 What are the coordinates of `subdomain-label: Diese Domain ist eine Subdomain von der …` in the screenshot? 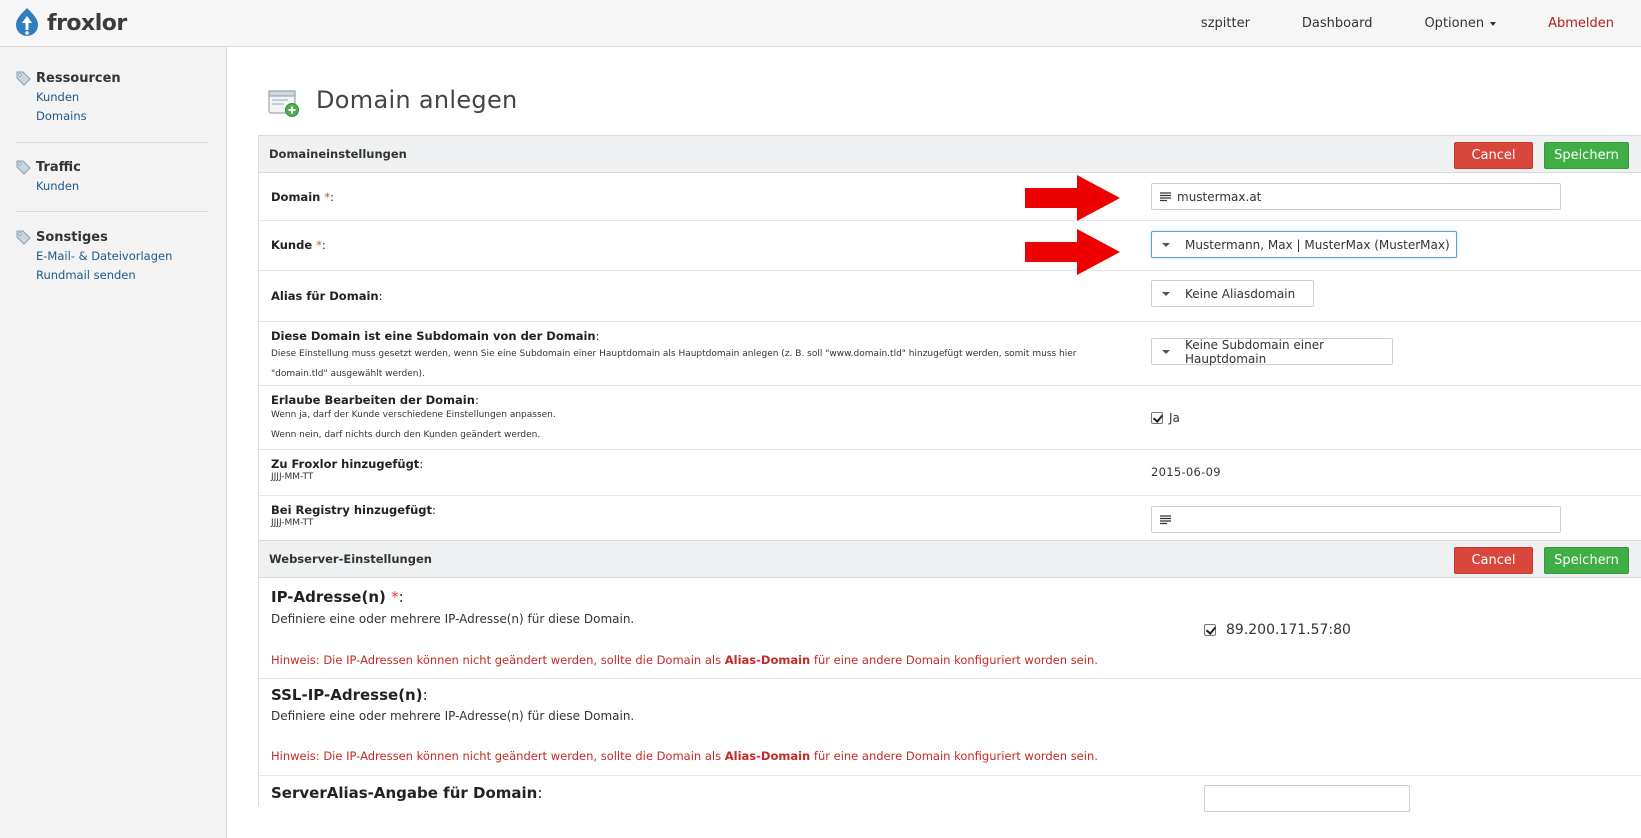 It's located at (435, 336).